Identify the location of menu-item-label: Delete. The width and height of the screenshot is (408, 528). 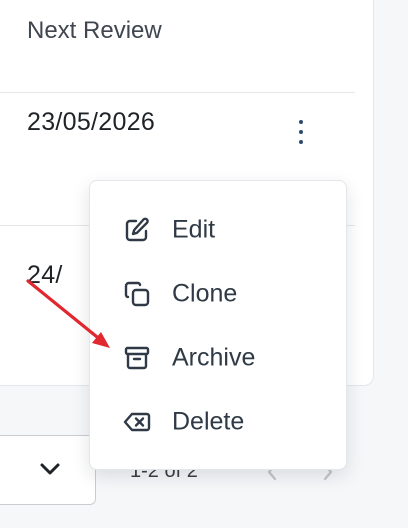
(208, 421).